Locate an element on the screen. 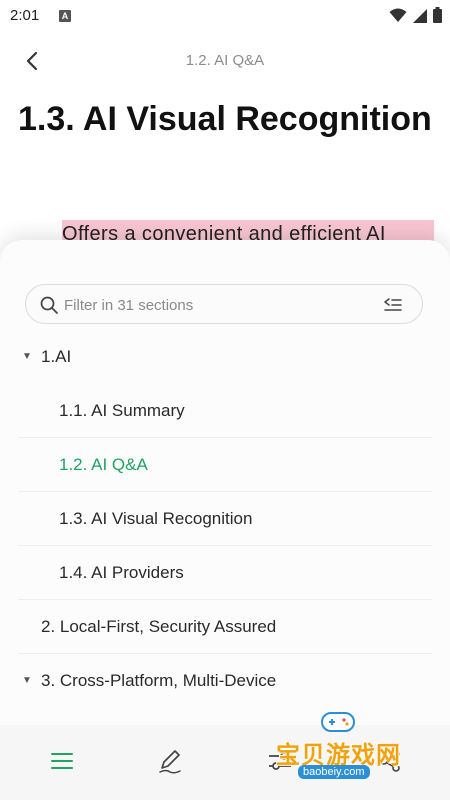 This screenshot has height=800, width=450. watermark: 宝贝游戏网 baobeiy.com is located at coordinates (350, 745).